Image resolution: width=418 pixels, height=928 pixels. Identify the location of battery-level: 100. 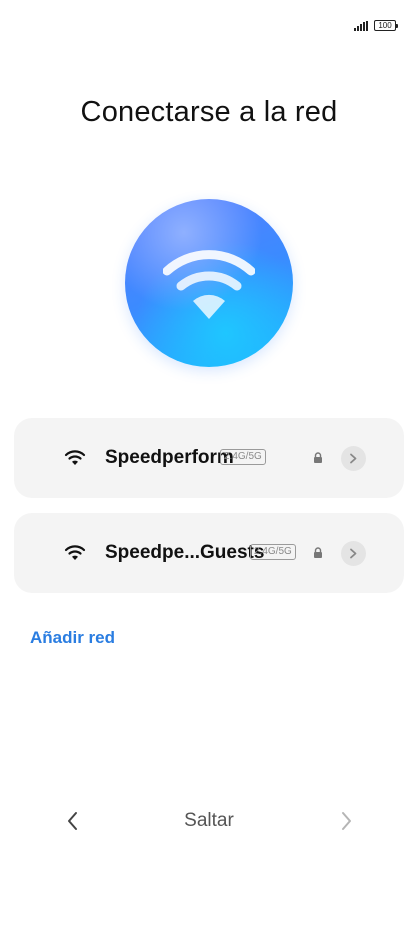
(385, 25).